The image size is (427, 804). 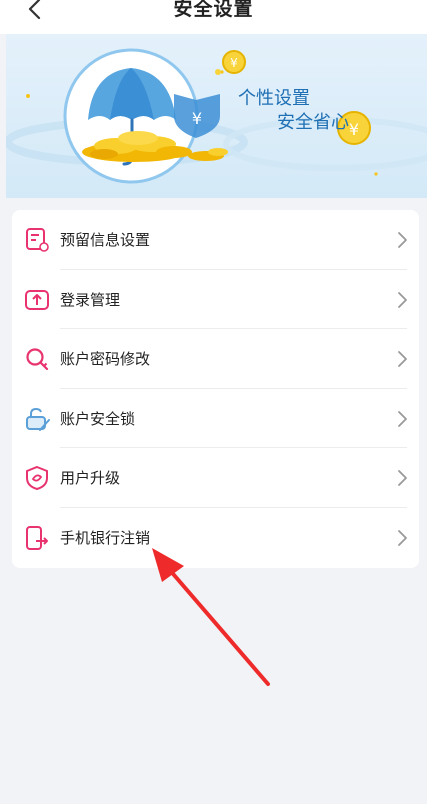 What do you see at coordinates (105, 537) in the screenshot?
I see `list-item-label: 手机银行注销` at bounding box center [105, 537].